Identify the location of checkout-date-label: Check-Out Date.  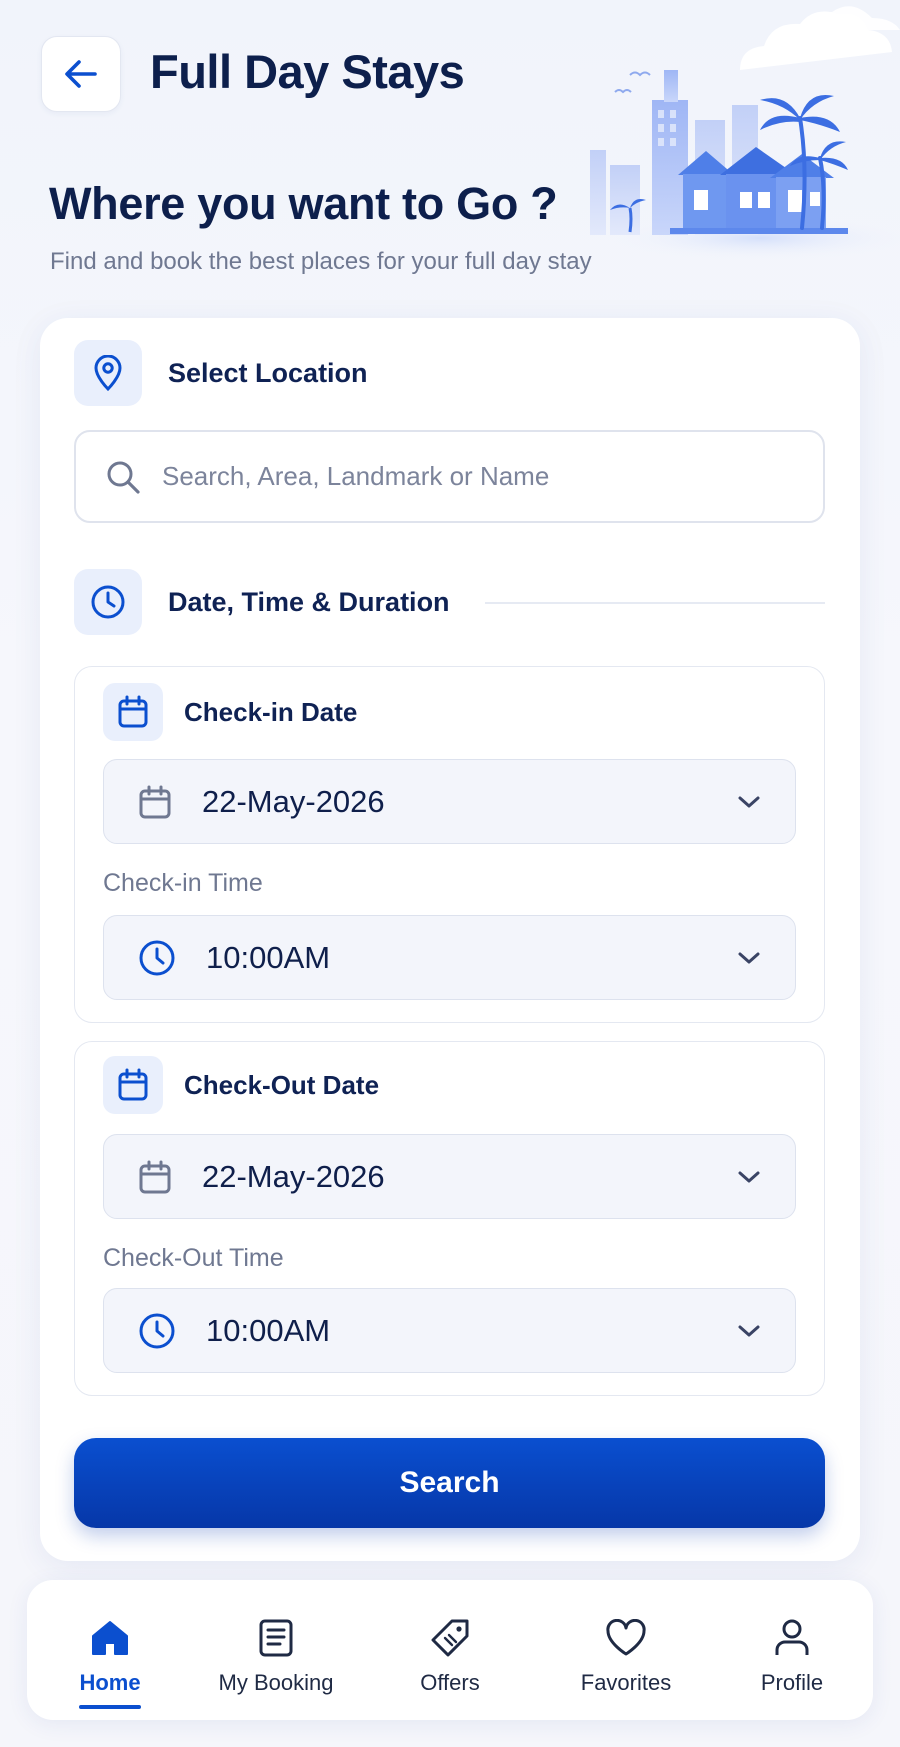
(282, 1084).